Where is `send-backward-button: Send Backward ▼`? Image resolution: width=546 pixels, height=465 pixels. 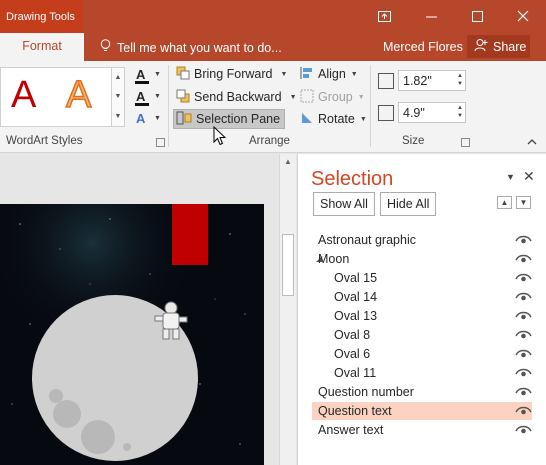
send-backward-button: Send Backward ▼ is located at coordinates (236, 97).